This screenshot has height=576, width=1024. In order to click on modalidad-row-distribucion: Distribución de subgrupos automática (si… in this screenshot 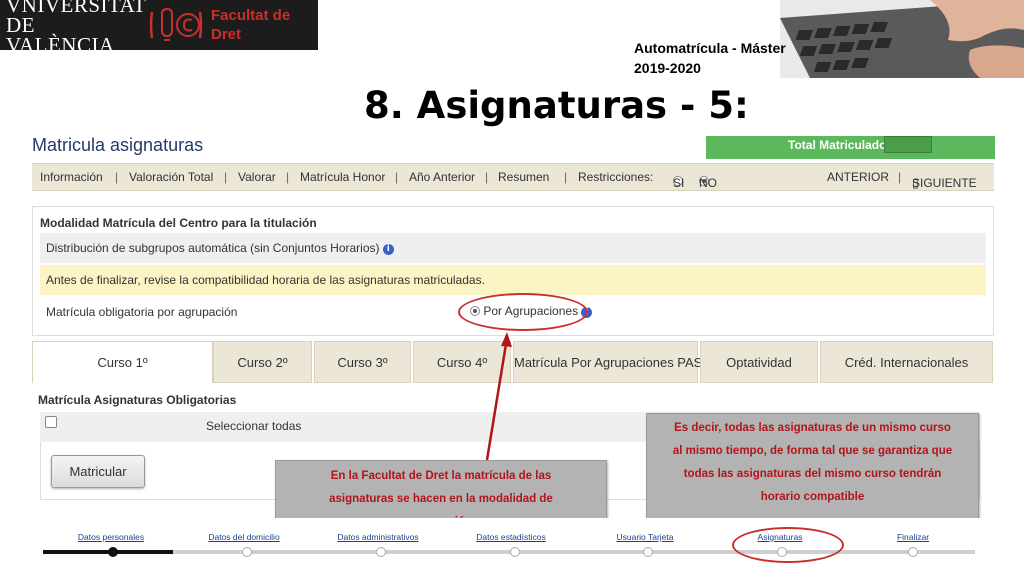, I will do `click(513, 248)`.